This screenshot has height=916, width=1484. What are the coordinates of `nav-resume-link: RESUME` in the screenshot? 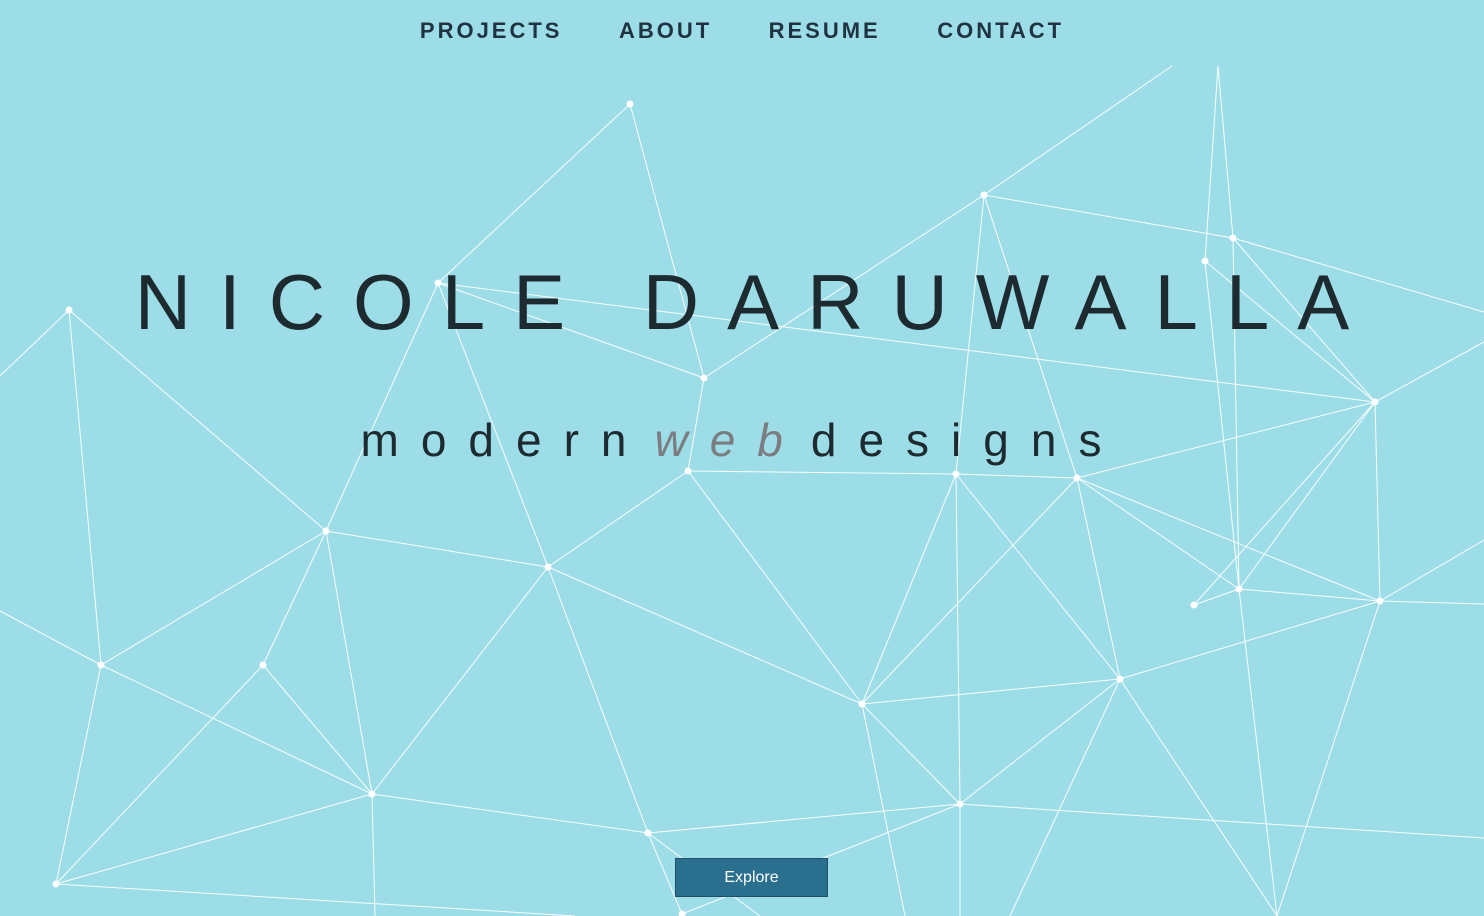 It's located at (825, 31).